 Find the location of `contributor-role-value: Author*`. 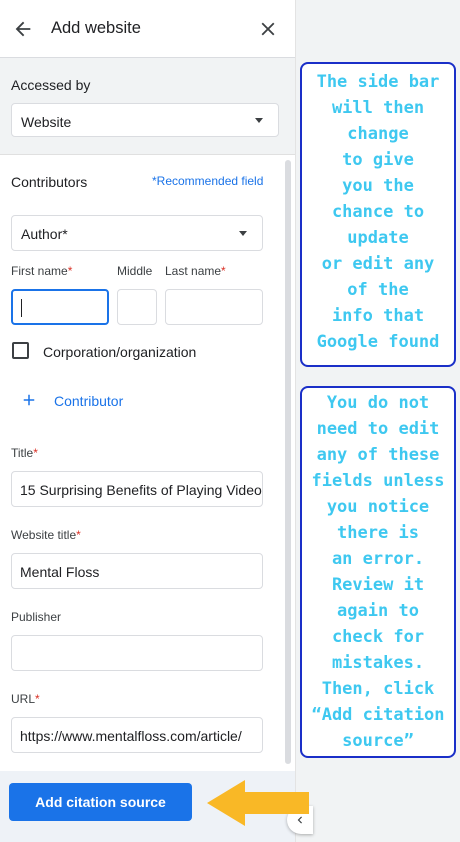

contributor-role-value: Author* is located at coordinates (44, 234).